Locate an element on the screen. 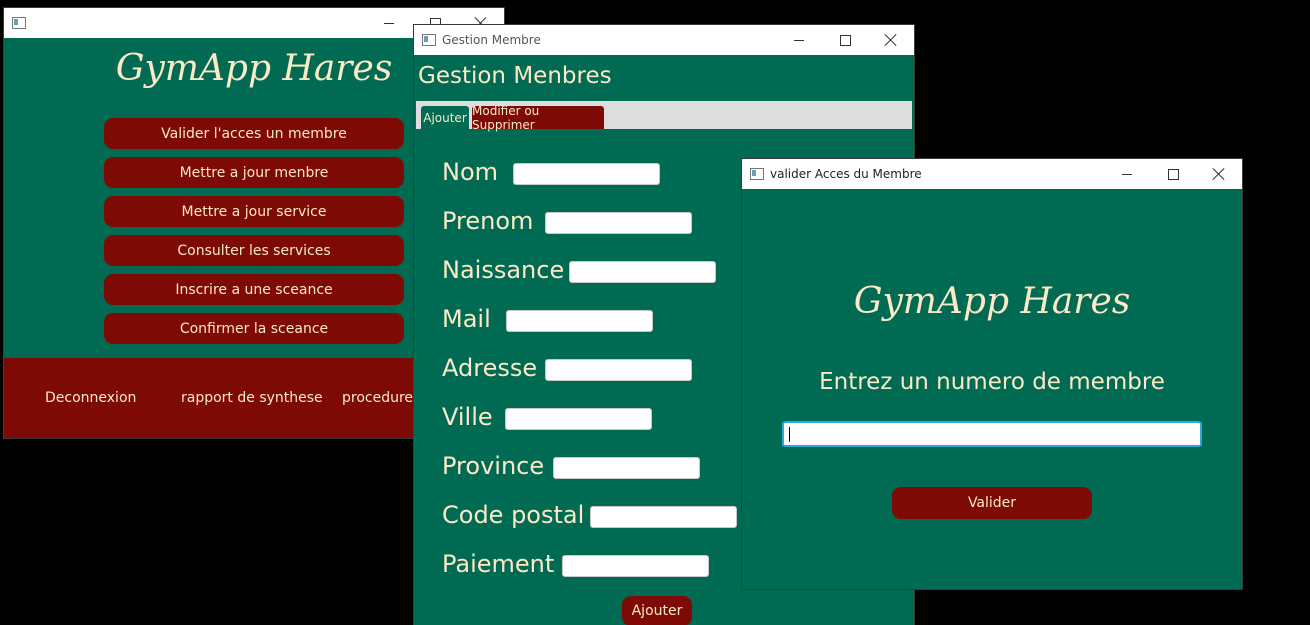 This screenshot has width=1310, height=625. code-postal-field is located at coordinates (663, 517).